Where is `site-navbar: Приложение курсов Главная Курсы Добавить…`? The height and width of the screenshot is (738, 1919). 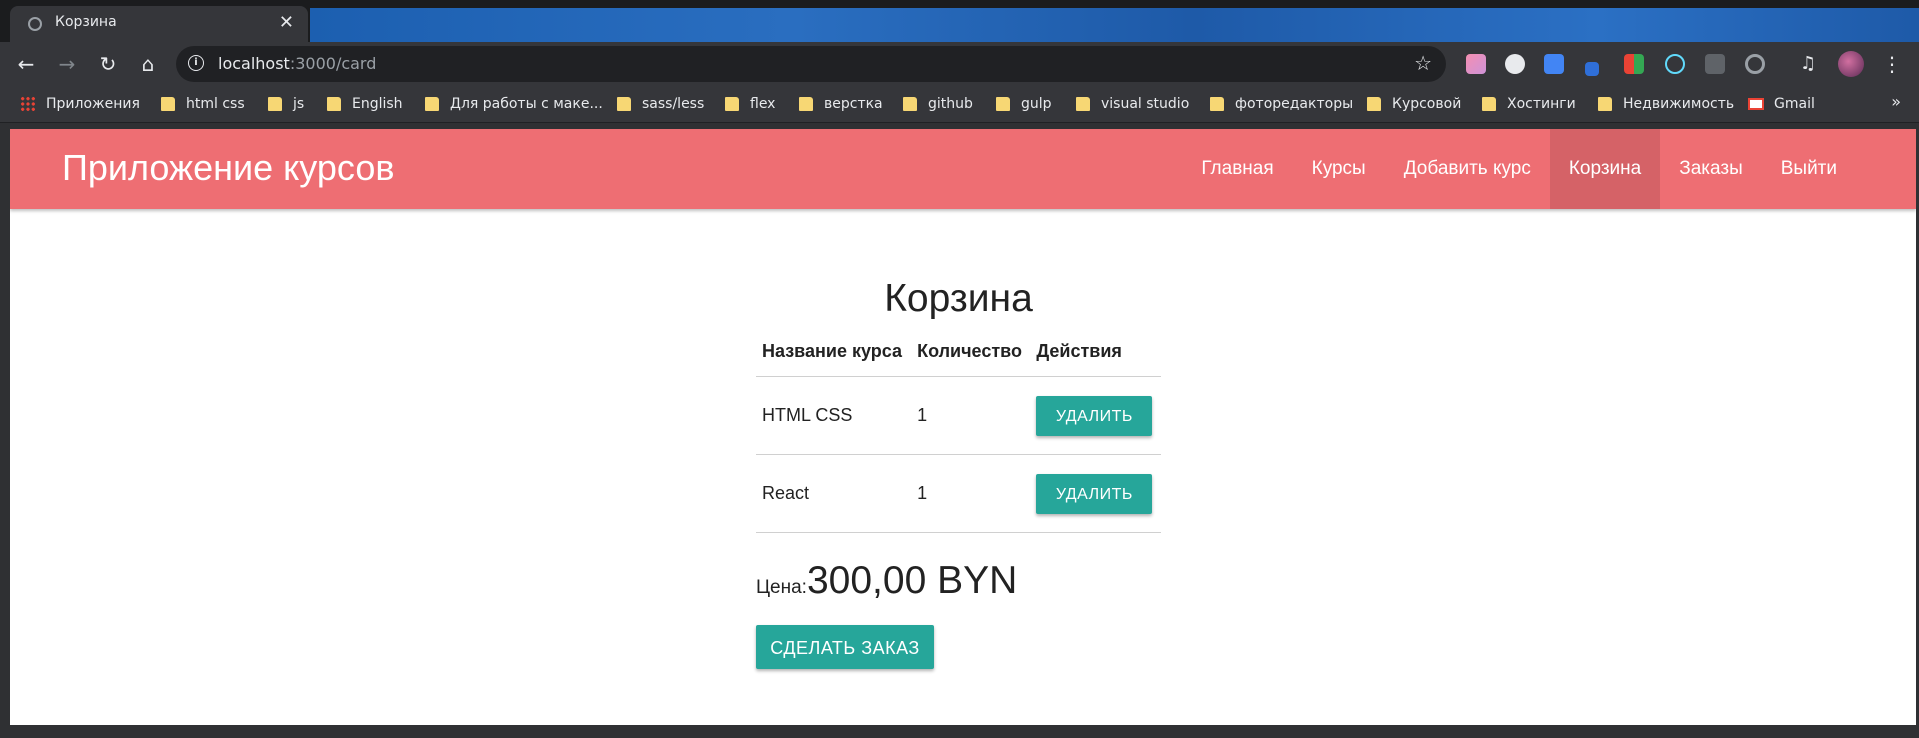 site-navbar: Приложение курсов Главная Курсы Добавить… is located at coordinates (963, 169).